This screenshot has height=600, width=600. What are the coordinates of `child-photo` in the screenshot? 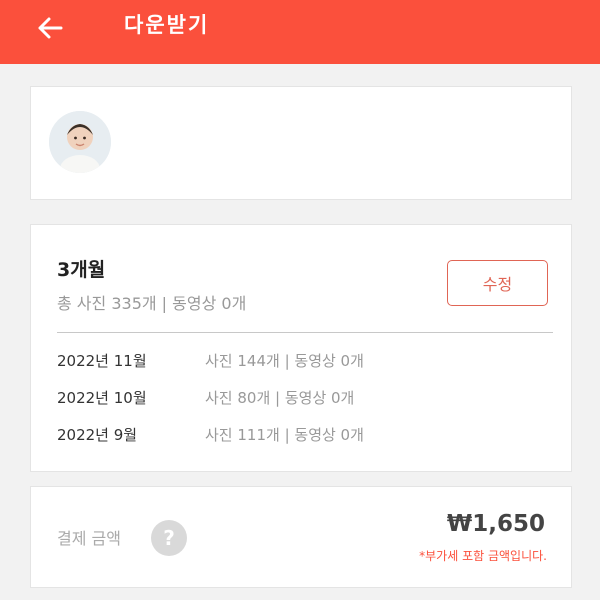 It's located at (80, 142).